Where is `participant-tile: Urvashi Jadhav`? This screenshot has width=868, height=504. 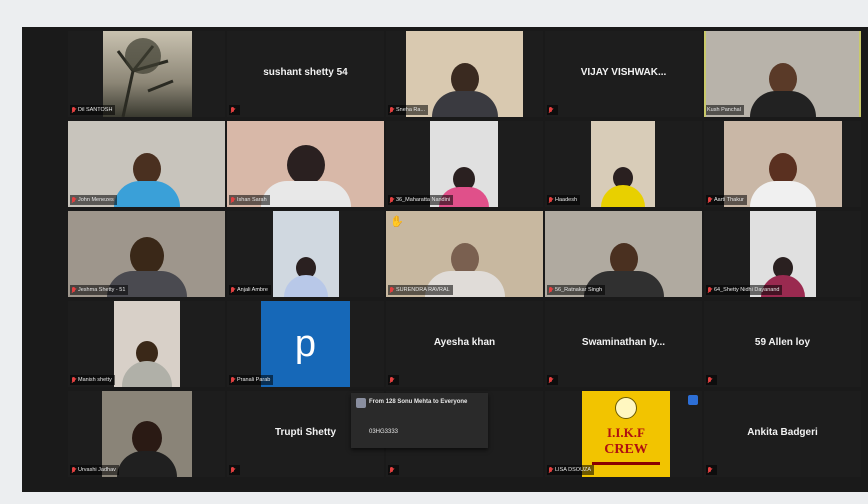
participant-tile: Urvashi Jadhav is located at coordinates (146, 434).